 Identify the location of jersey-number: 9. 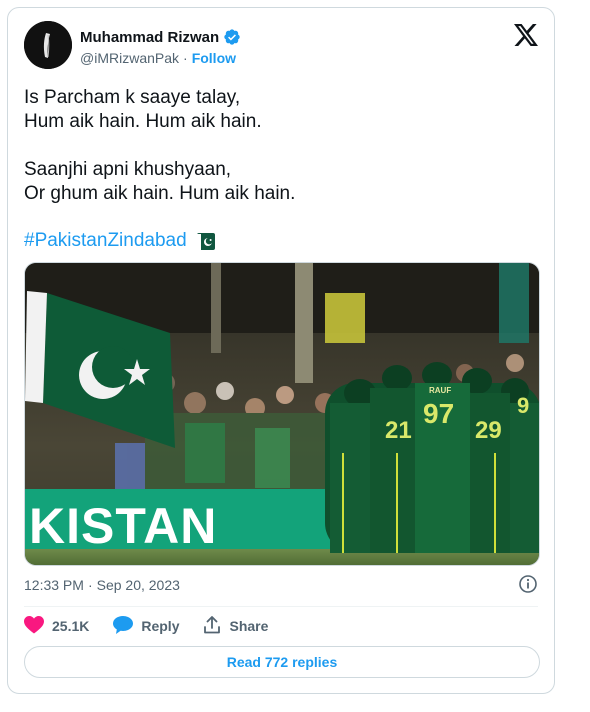
(523, 405).